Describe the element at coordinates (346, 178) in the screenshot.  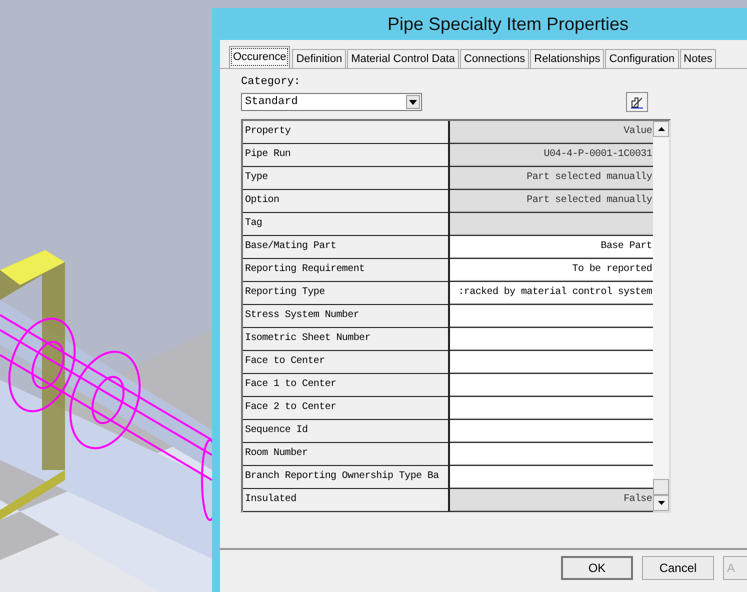
I see `property-name-cell: Type` at that location.